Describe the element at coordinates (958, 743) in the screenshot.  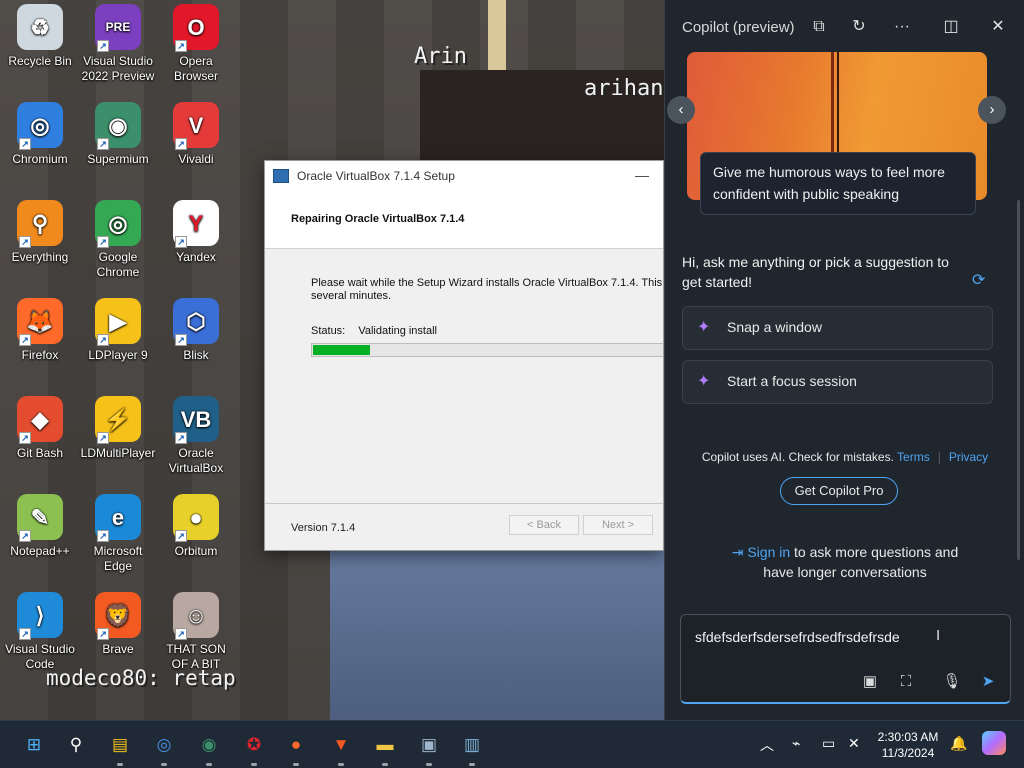
I see `notification-bell-icon: 🔔` at that location.